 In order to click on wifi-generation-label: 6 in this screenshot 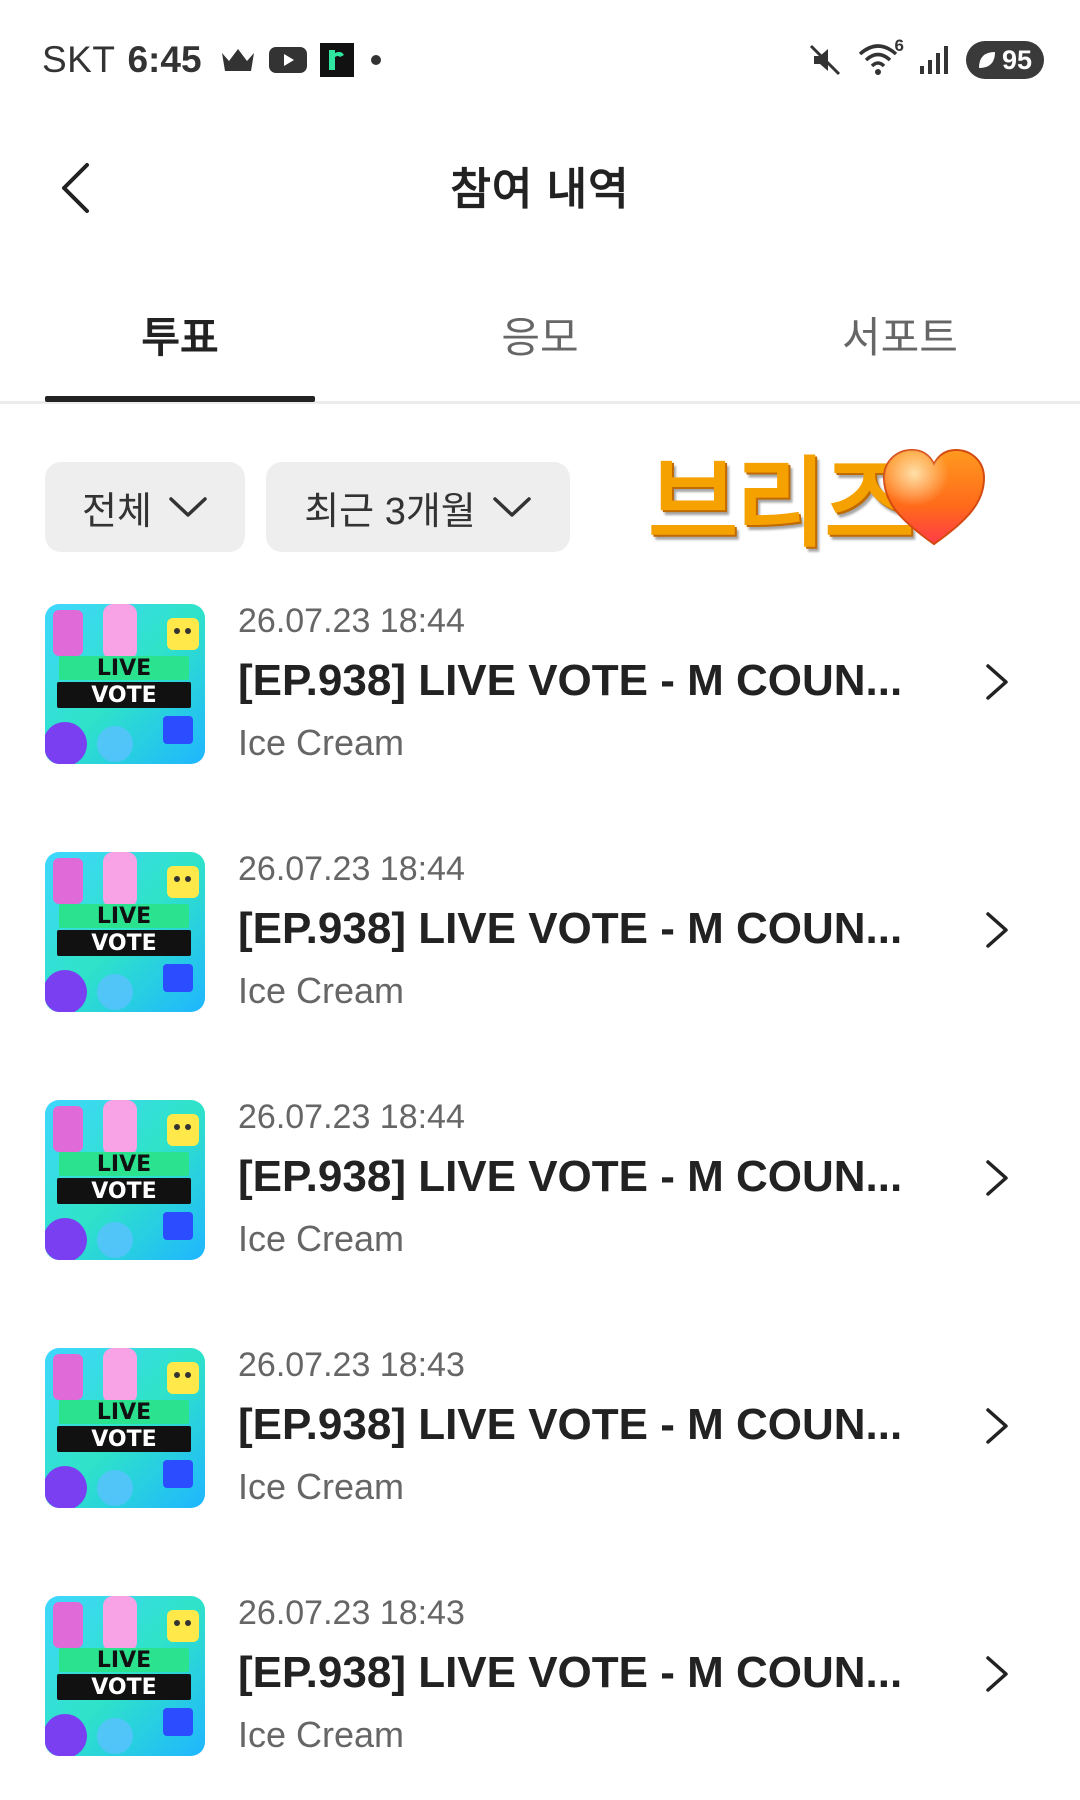, I will do `click(899, 45)`.